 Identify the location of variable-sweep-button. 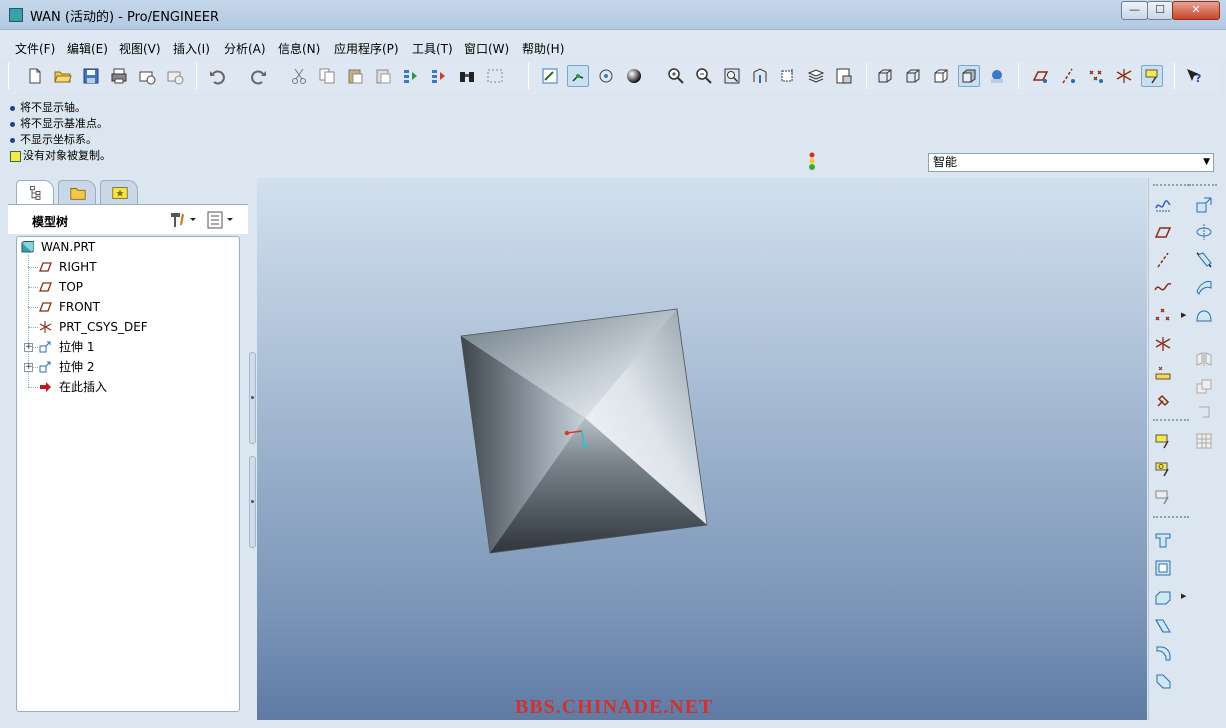
(1204, 260).